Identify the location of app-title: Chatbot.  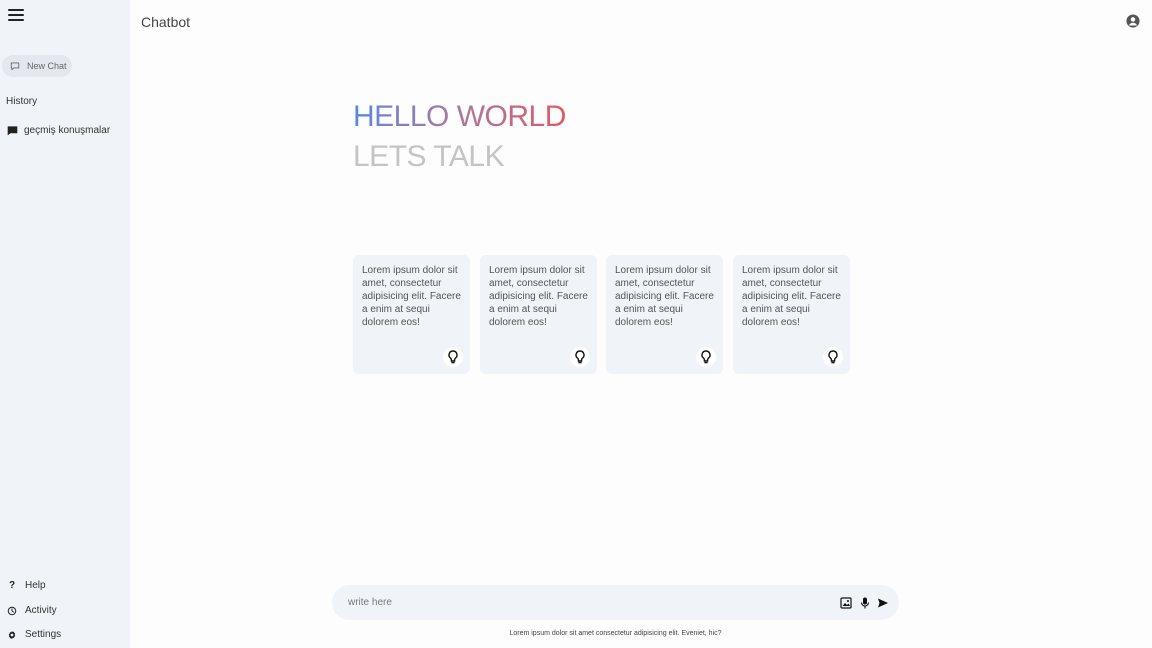
(166, 22).